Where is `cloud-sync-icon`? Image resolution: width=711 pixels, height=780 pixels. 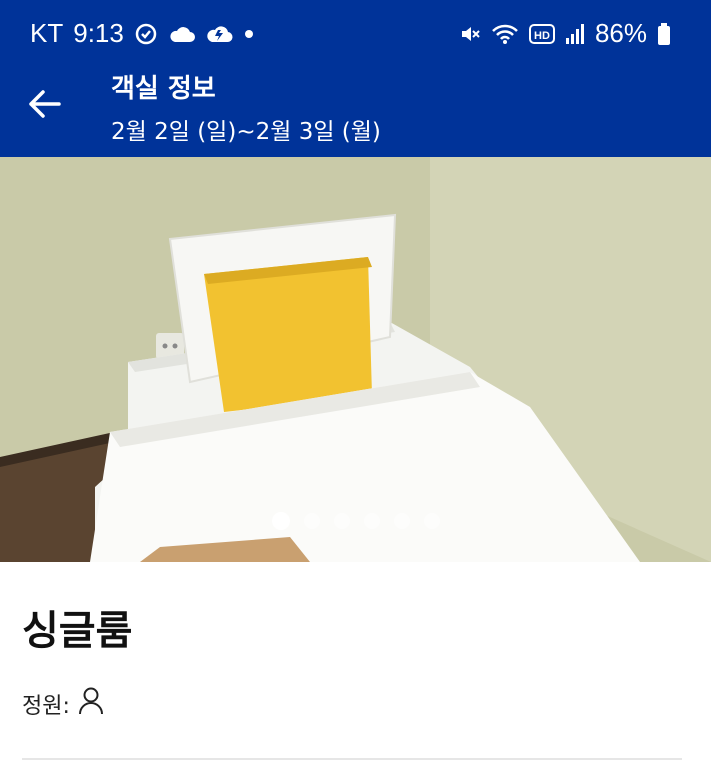
cloud-sync-icon is located at coordinates (220, 34).